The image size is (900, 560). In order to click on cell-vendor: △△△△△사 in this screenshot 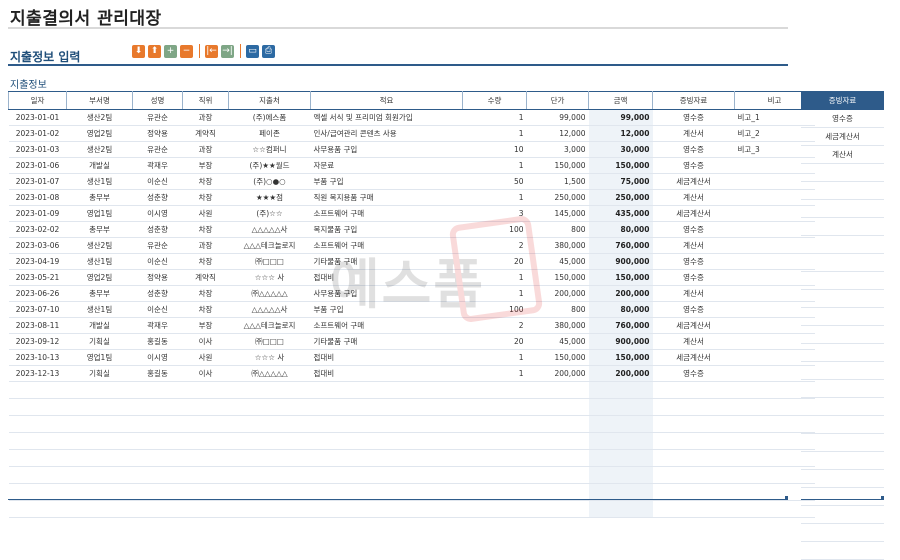, I will do `click(269, 309)`.